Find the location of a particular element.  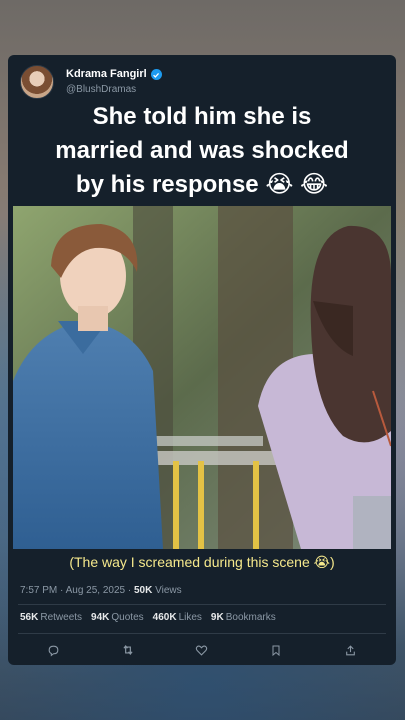

retweet-icon is located at coordinates (128, 650).